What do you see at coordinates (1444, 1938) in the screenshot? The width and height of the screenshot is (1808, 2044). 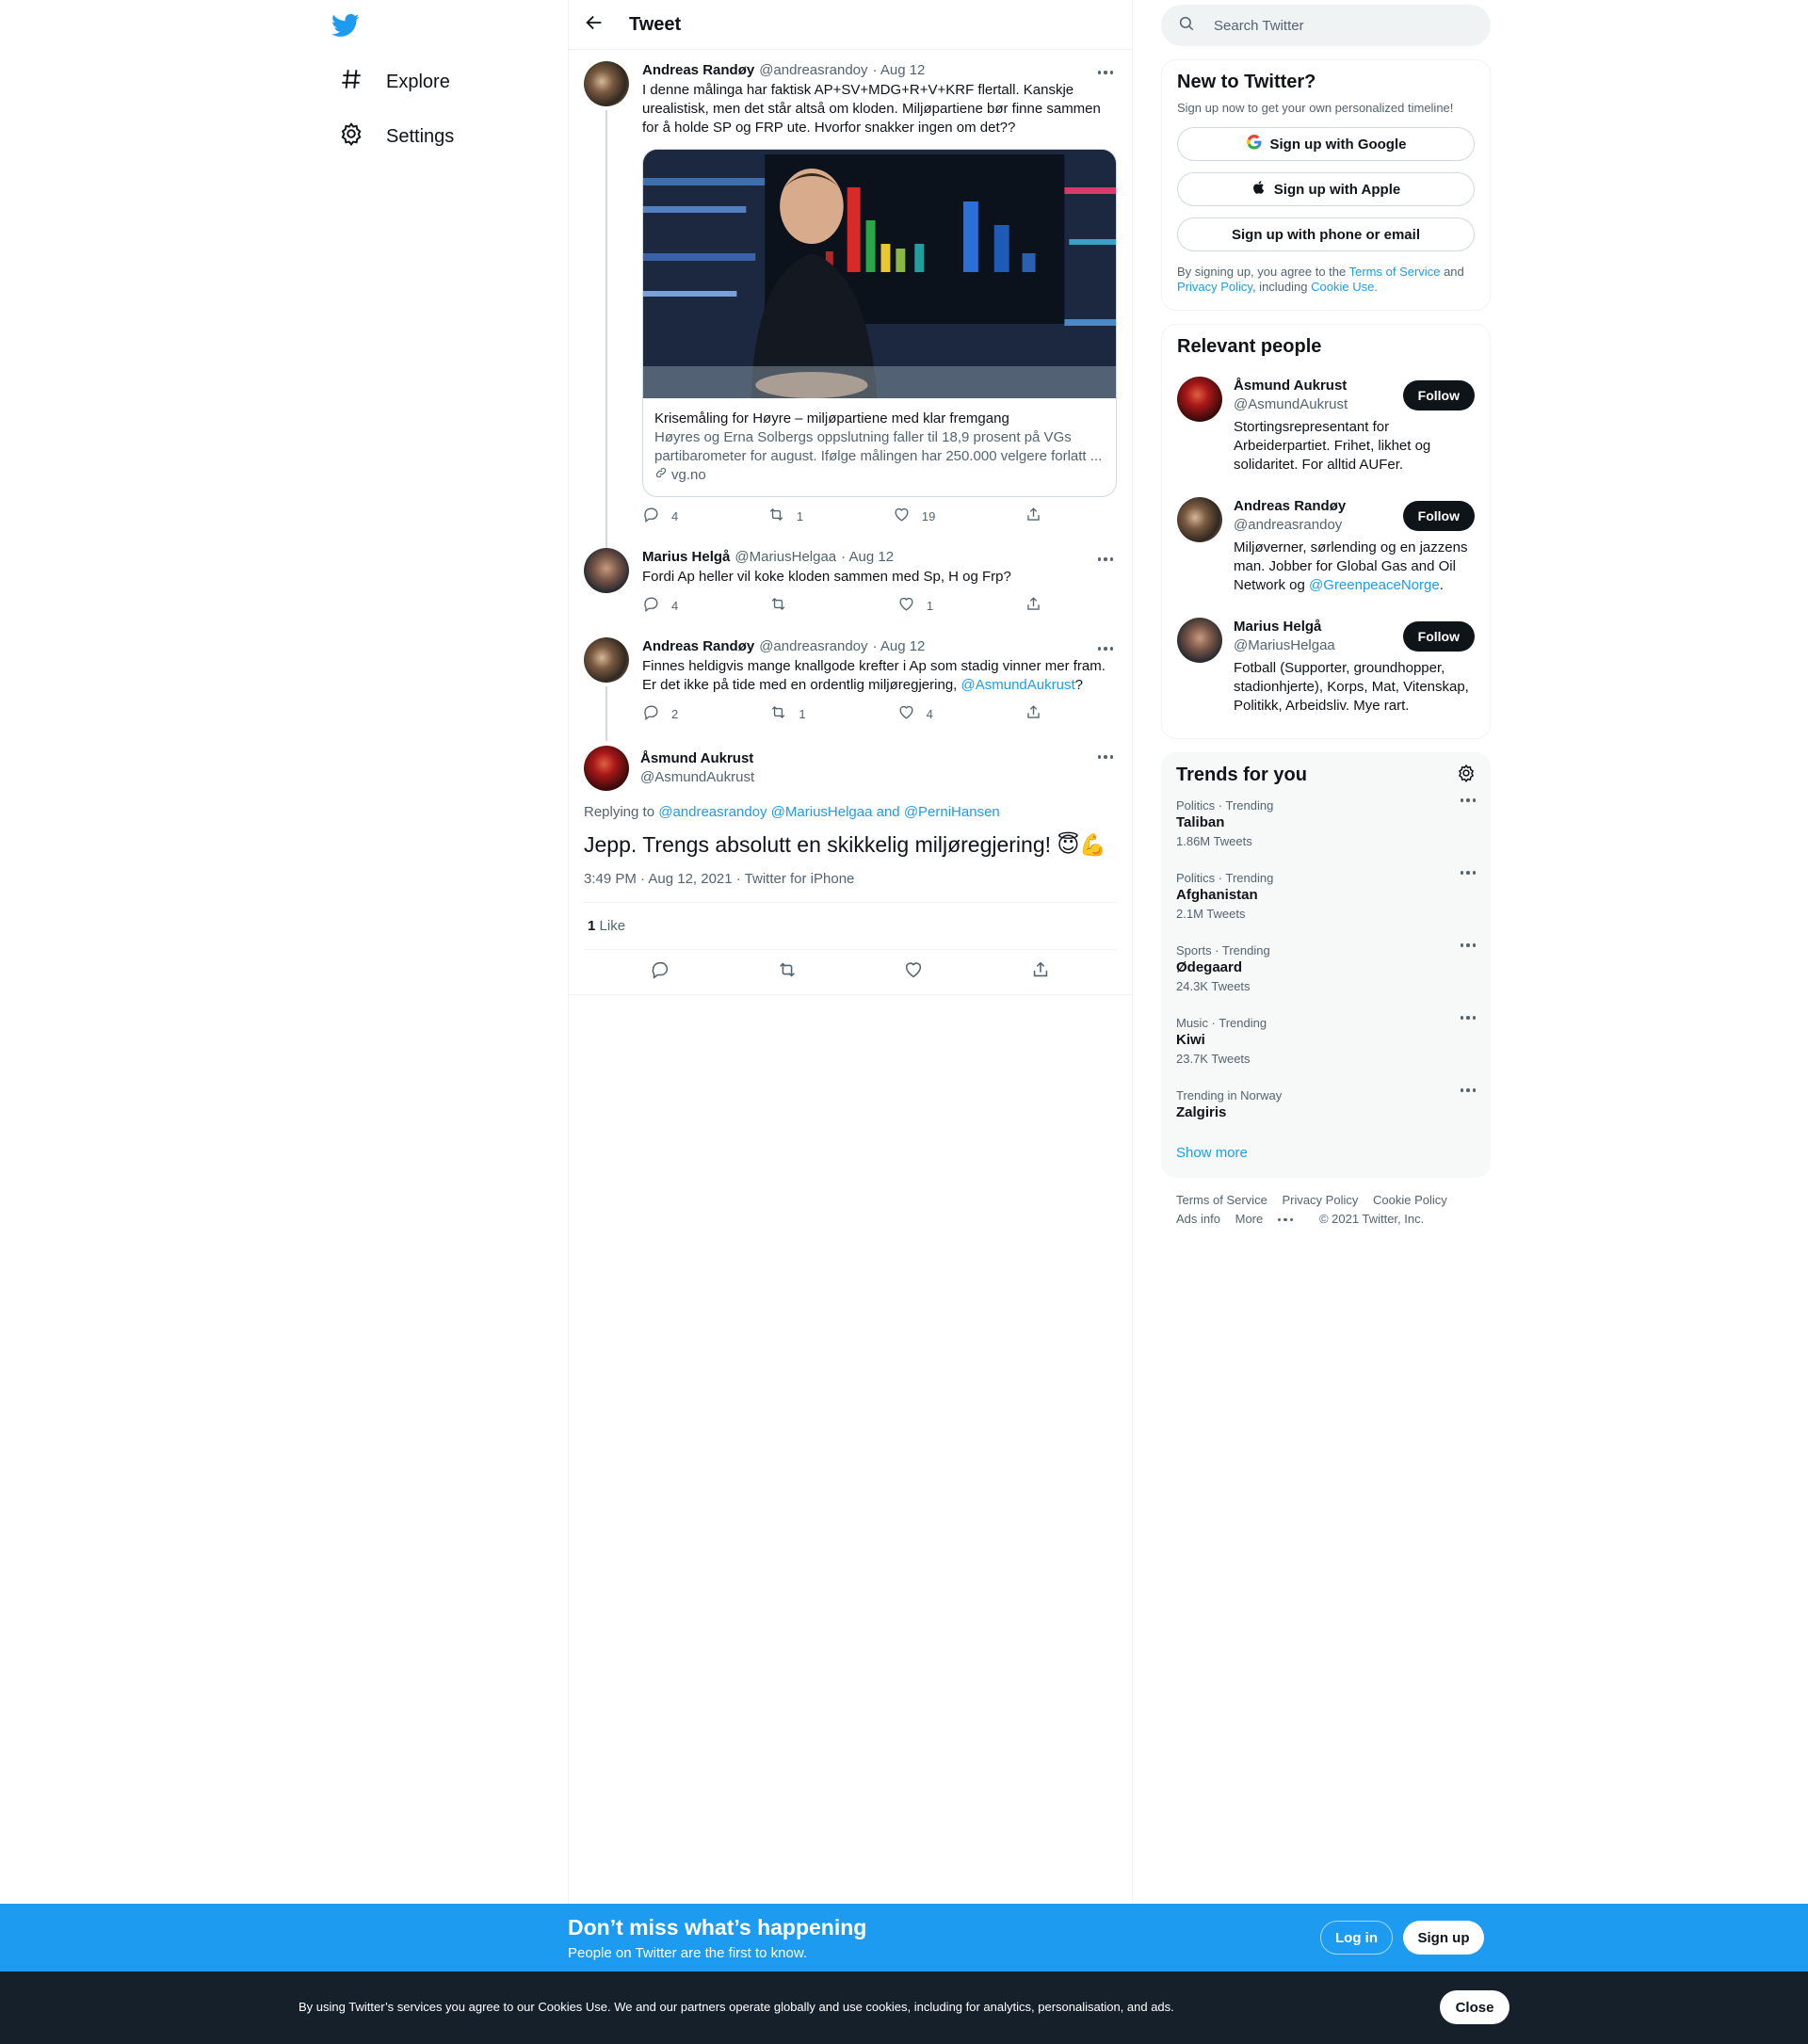 I see `signup-button: Sign up` at bounding box center [1444, 1938].